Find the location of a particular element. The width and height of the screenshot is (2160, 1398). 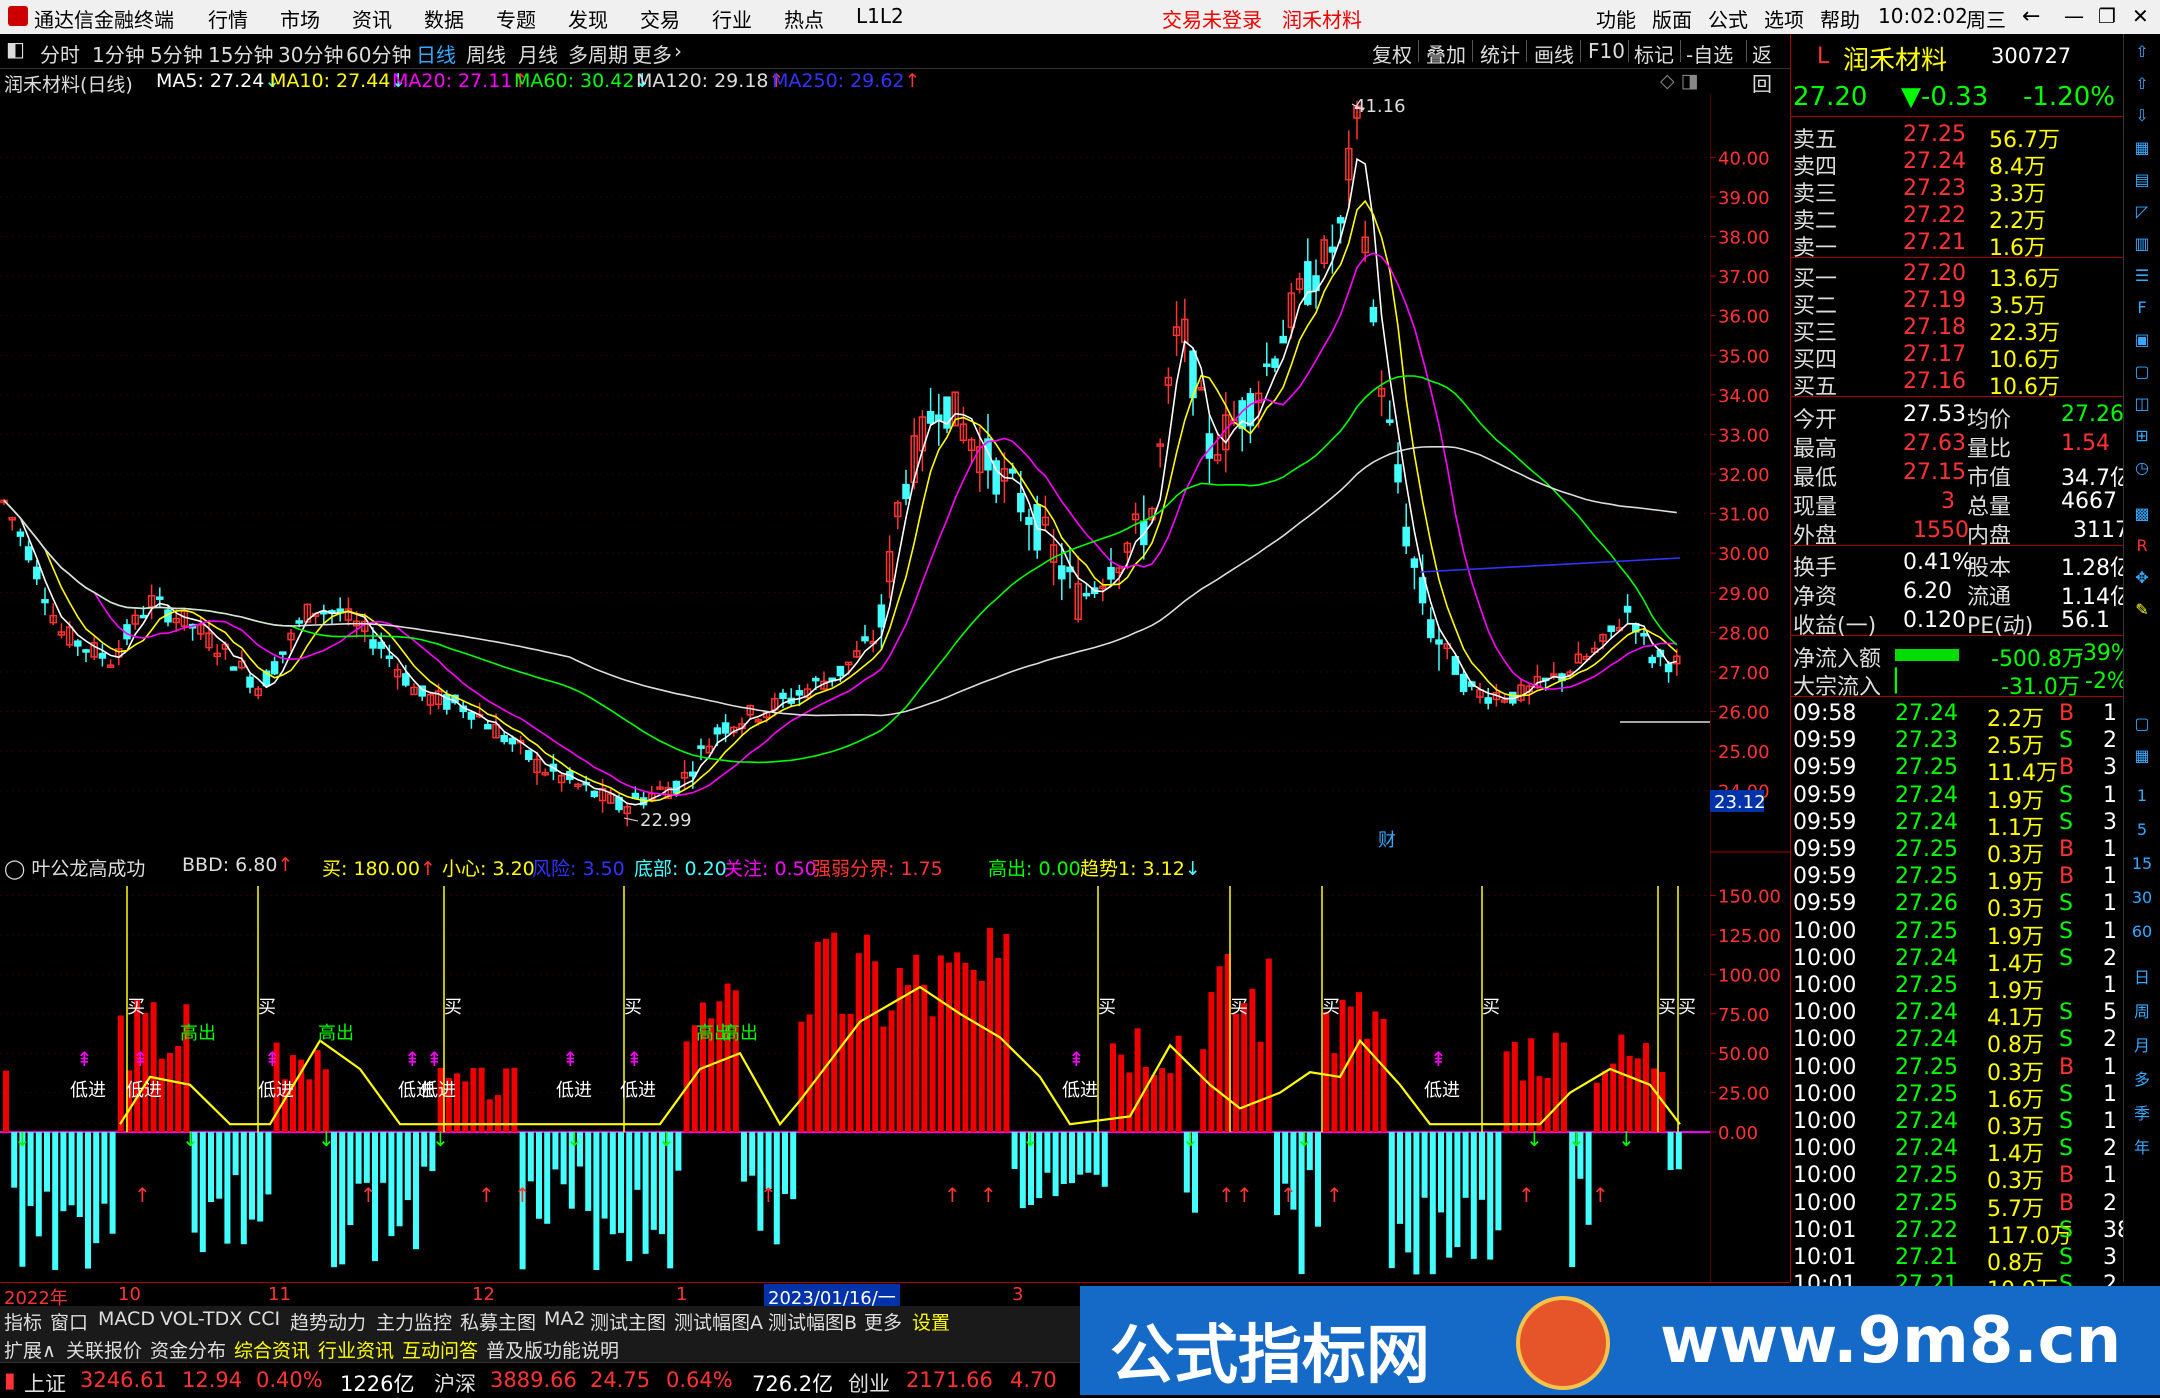

remove-favorite-button: -自选 is located at coordinates (1709, 53).